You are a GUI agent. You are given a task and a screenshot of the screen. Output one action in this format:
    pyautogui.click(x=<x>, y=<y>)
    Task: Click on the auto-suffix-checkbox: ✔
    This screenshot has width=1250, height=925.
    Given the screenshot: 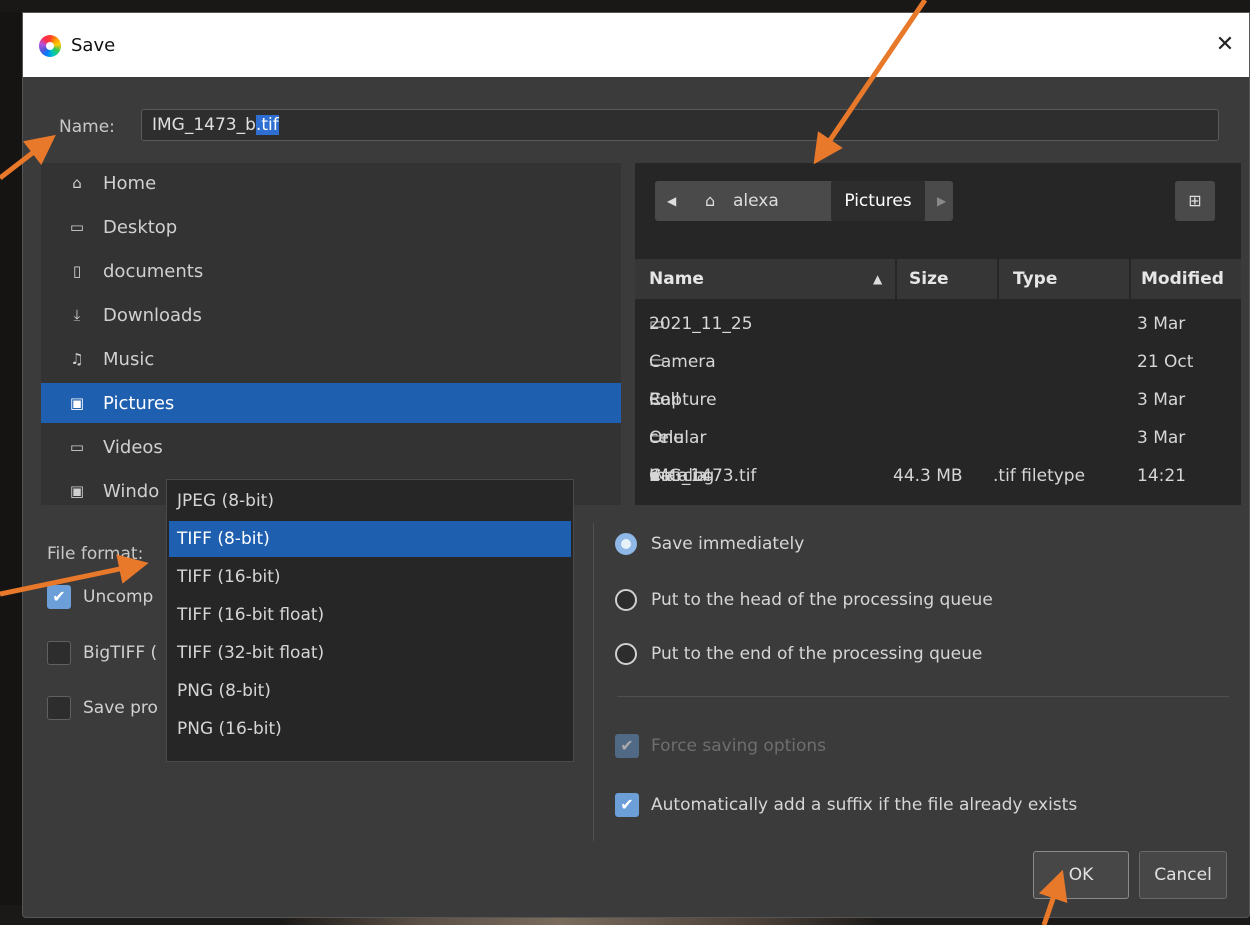 What is the action you would take?
    pyautogui.click(x=627, y=805)
    